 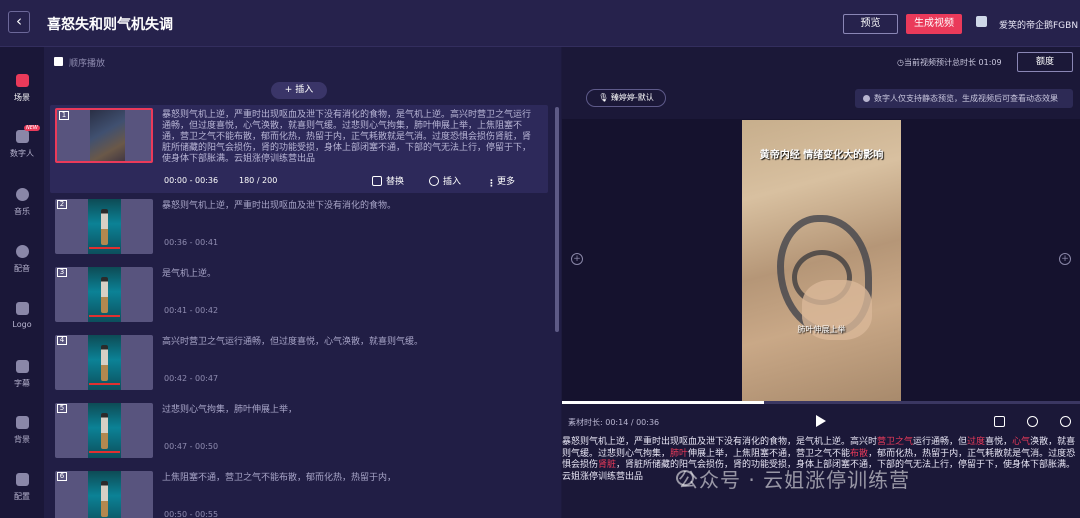 What do you see at coordinates (949, 62) in the screenshot?
I see `estimated-total-duration: ◷当前视频预计总时长 01:09` at bounding box center [949, 62].